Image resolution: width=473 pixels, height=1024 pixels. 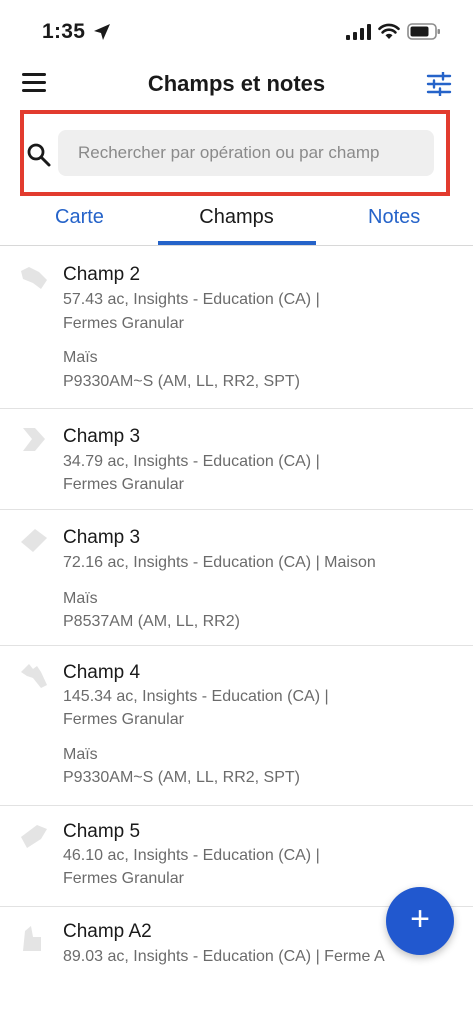 What do you see at coordinates (439, 84) in the screenshot?
I see `filter-sliders-icon` at bounding box center [439, 84].